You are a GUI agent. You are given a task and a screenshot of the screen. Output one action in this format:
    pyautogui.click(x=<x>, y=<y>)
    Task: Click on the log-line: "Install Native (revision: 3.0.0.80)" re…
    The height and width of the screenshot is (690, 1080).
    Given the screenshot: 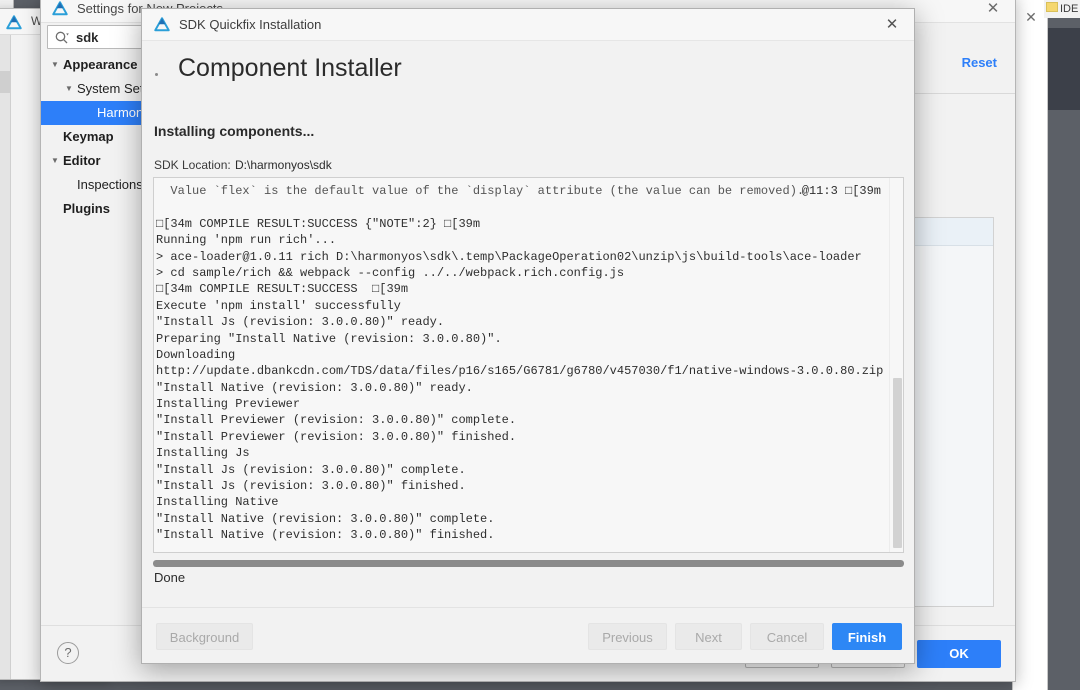 What is the action you would take?
    pyautogui.click(x=314, y=387)
    